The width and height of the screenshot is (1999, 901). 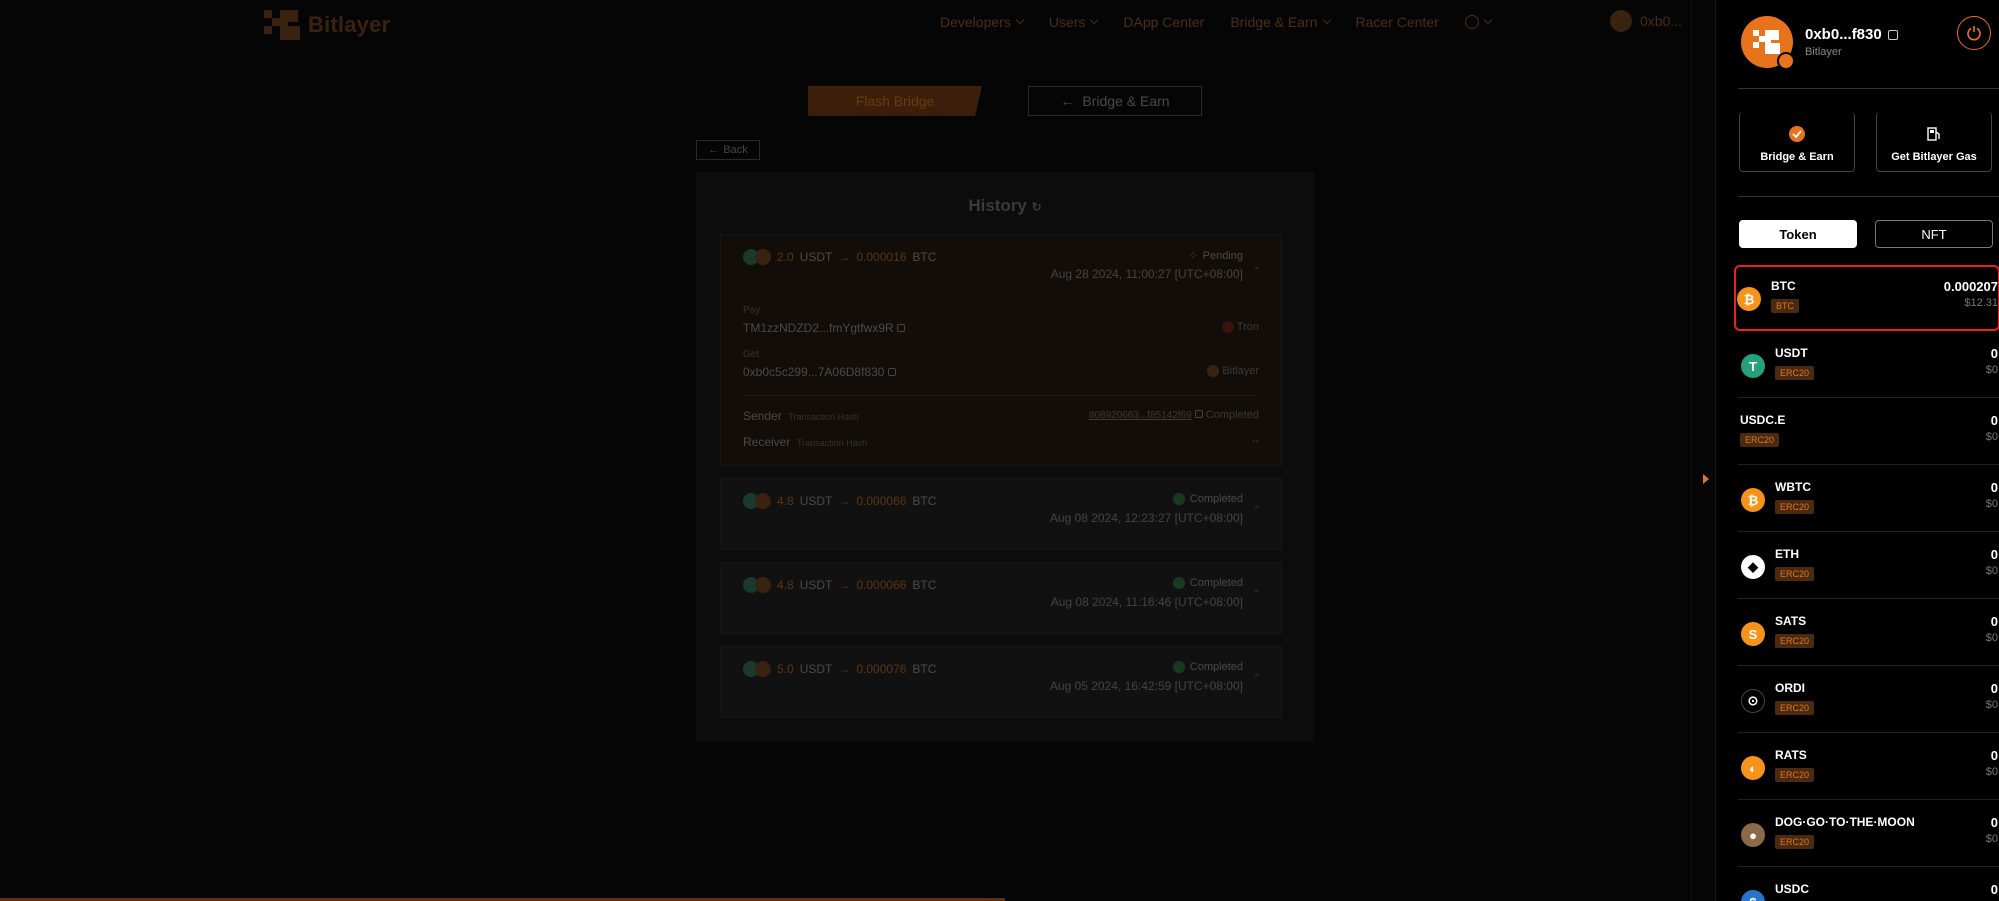 I want to click on disconnect-button, so click(x=1974, y=33).